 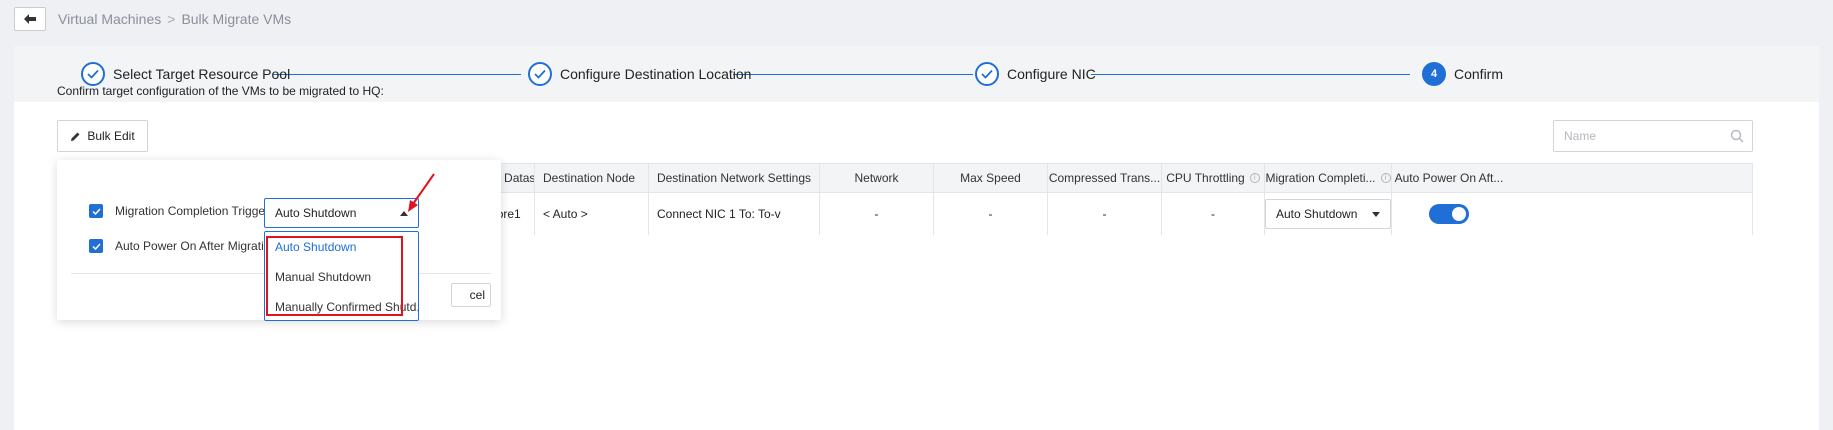 I want to click on pencil-icon, so click(x=75, y=136).